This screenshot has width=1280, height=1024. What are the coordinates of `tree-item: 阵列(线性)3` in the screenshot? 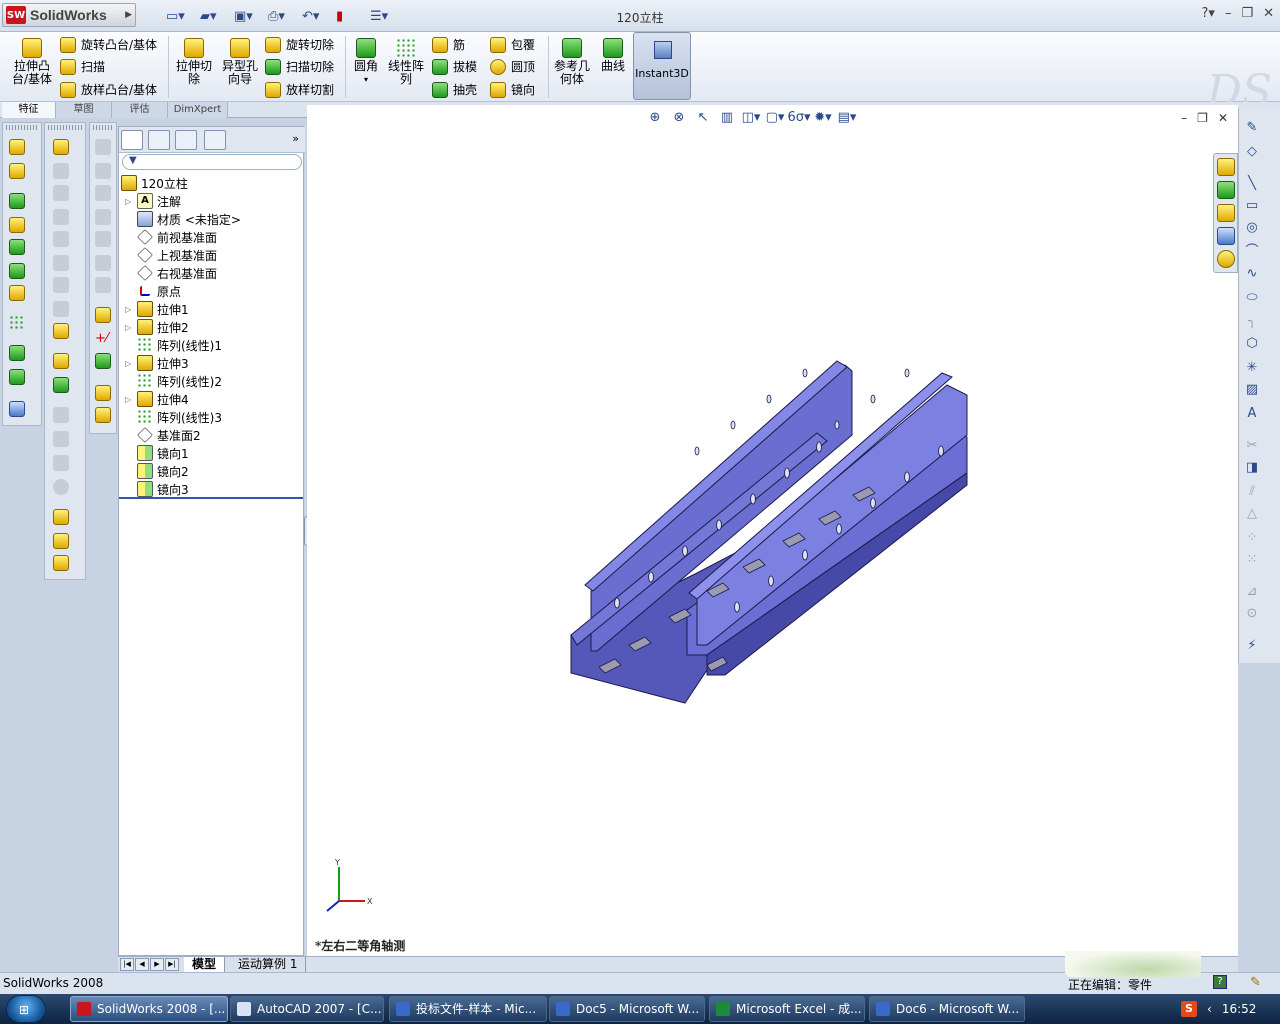 It's located at (173, 417).